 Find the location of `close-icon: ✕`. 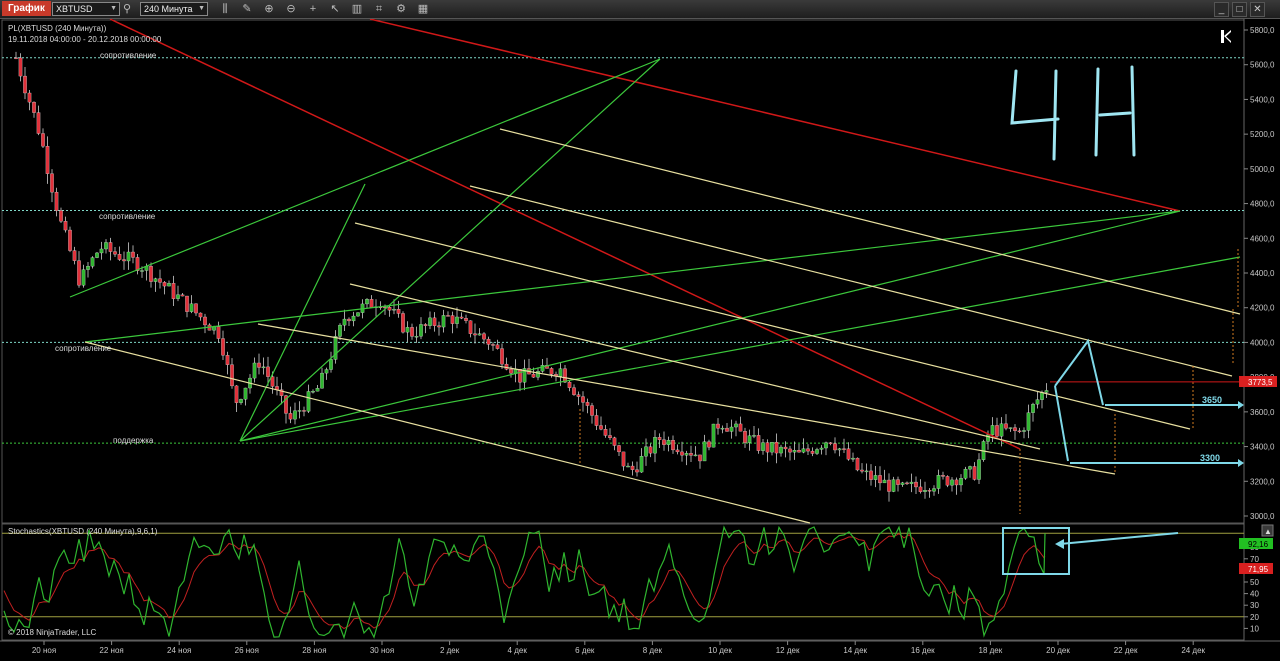

close-icon: ✕ is located at coordinates (1257, 9).